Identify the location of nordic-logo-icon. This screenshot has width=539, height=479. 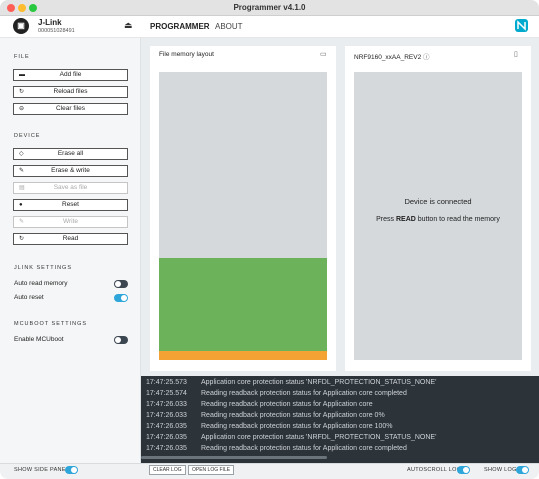
(521, 25).